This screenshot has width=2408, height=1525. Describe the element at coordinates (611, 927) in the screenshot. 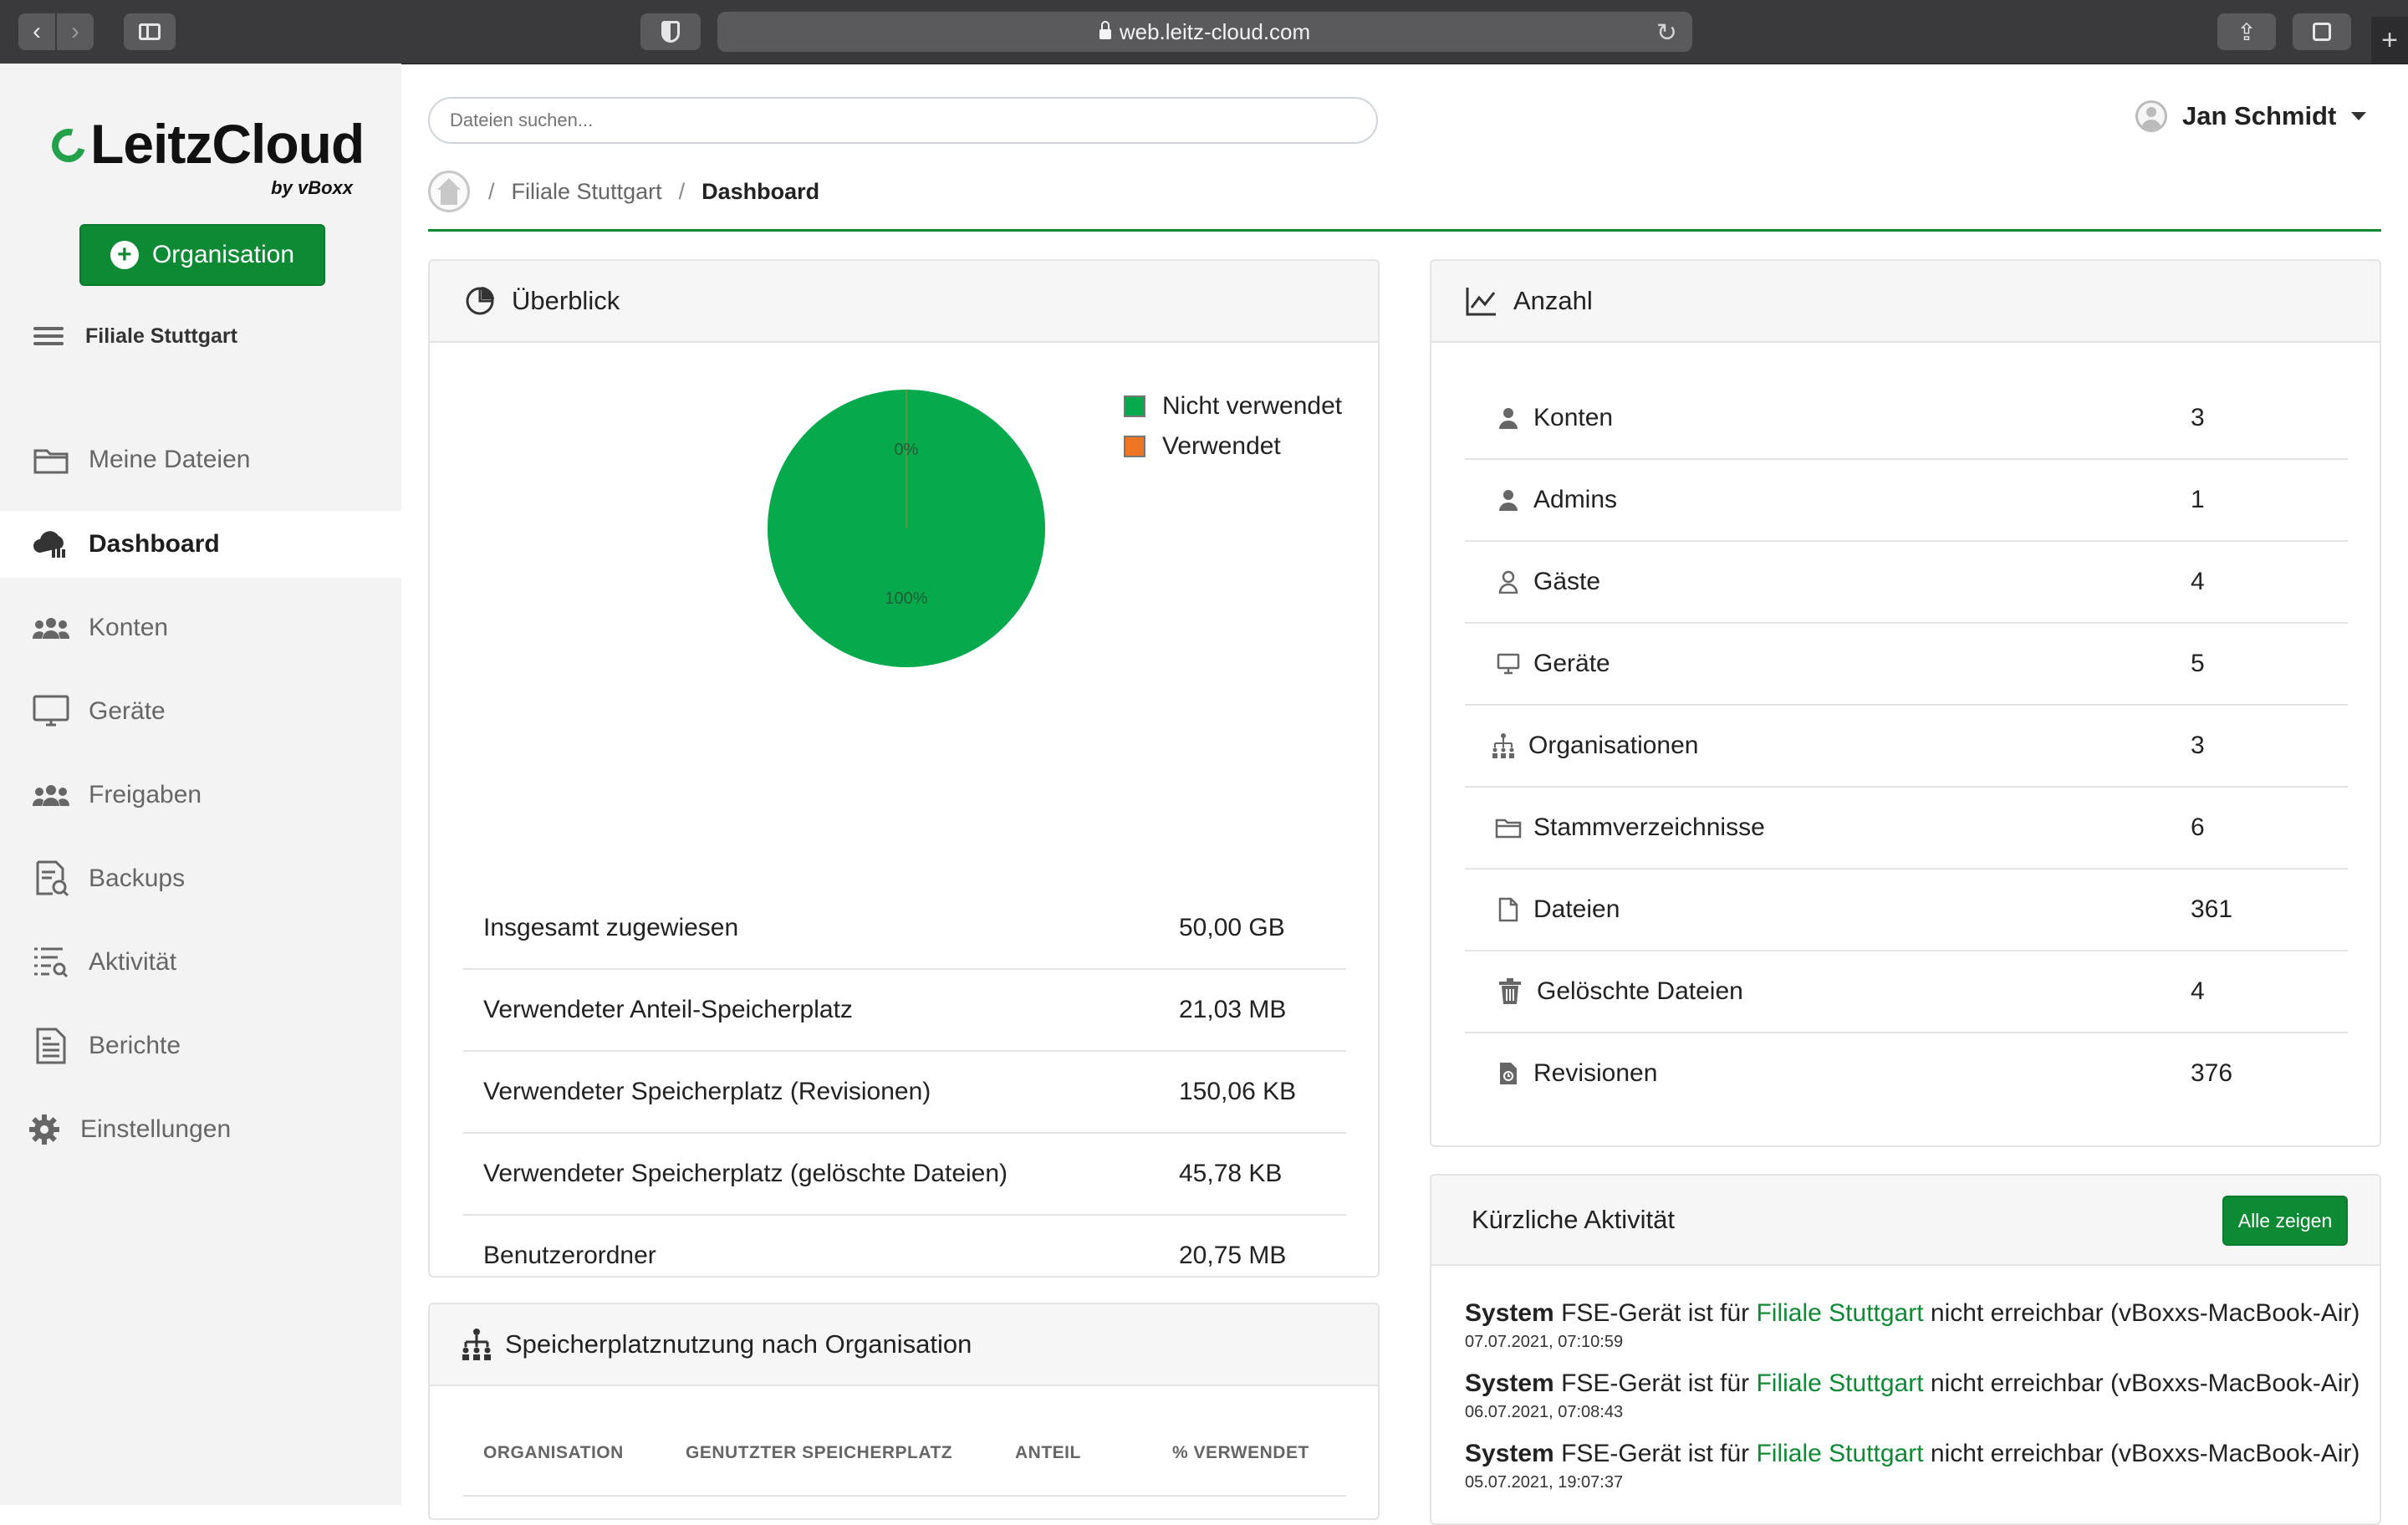

I see `overview-row-label: Insgesamt zugewiesen` at that location.